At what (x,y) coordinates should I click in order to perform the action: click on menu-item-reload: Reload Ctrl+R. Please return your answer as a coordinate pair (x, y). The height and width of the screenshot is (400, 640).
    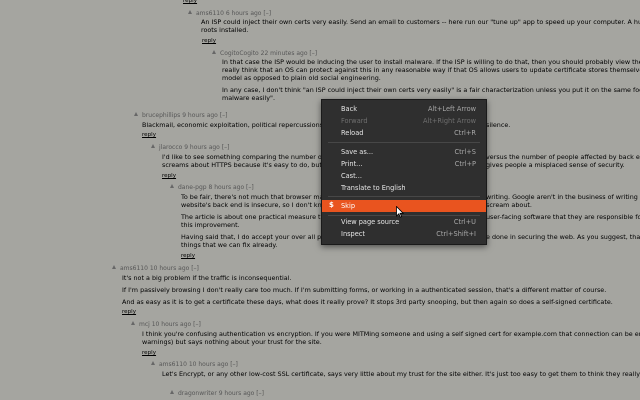
    Looking at the image, I should click on (404, 133).